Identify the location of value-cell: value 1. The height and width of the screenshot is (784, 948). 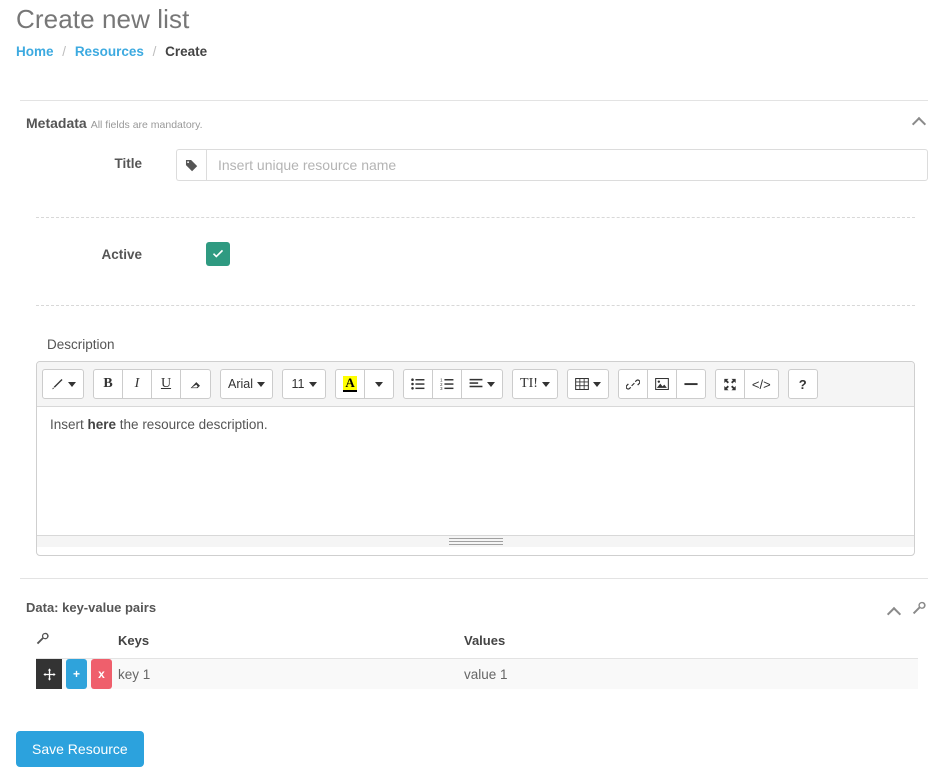
(691, 673).